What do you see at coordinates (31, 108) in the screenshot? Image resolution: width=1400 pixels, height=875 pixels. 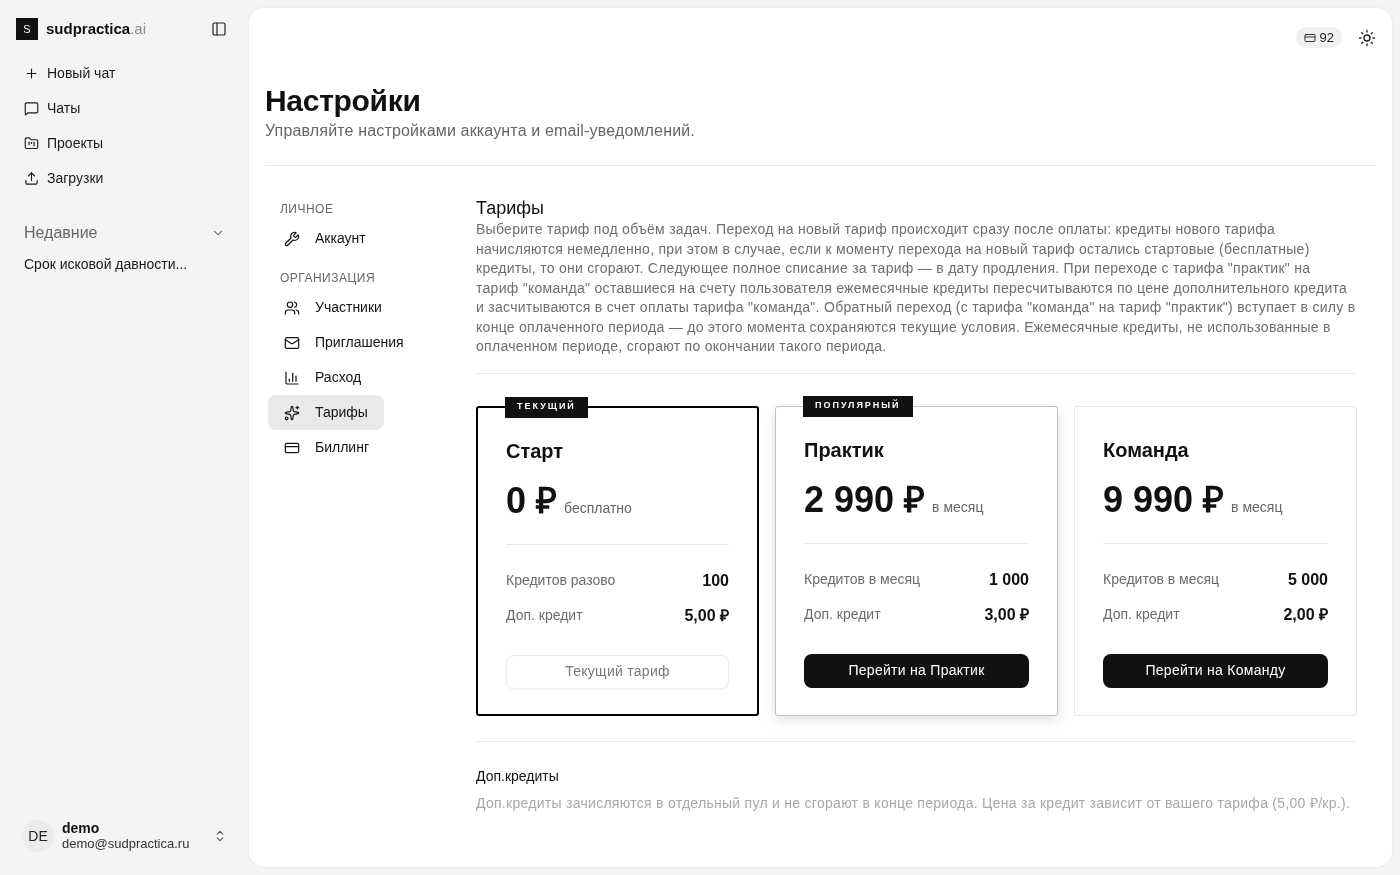 I see `chat-bubble-icon` at bounding box center [31, 108].